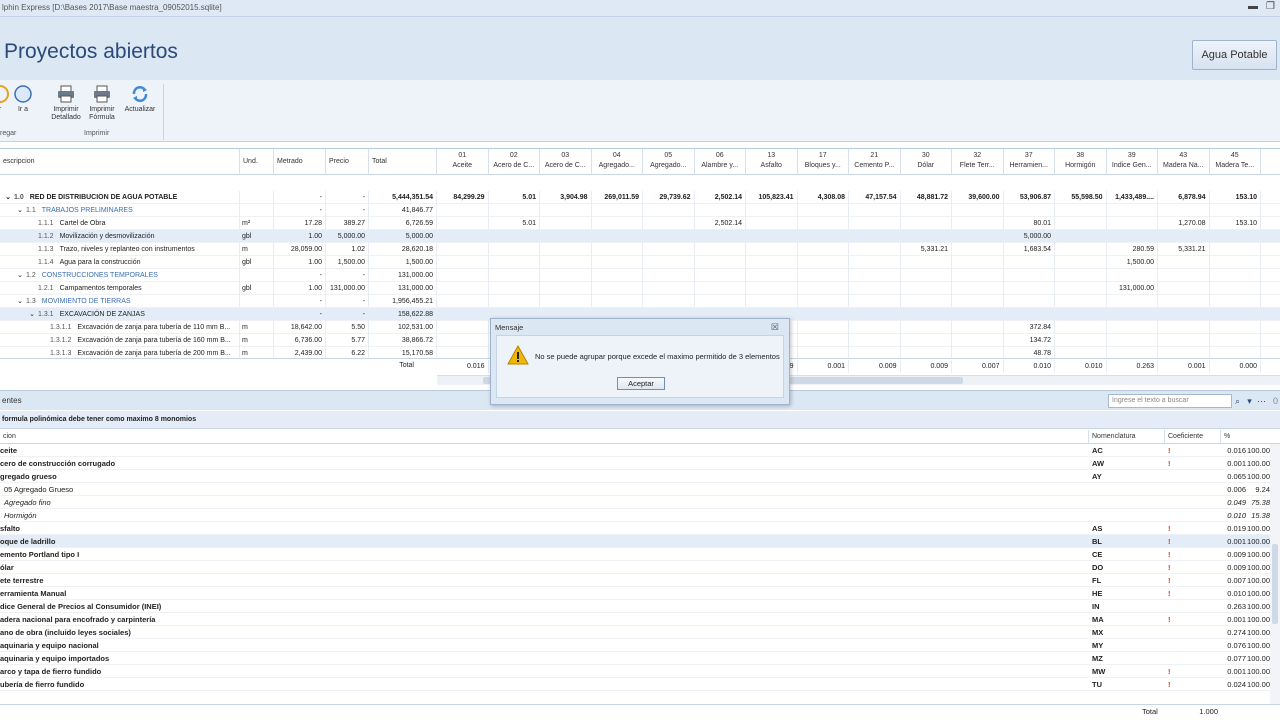 The image size is (1280, 720). I want to click on list-item: Hormigón 0.010 15.38, so click(640, 515).